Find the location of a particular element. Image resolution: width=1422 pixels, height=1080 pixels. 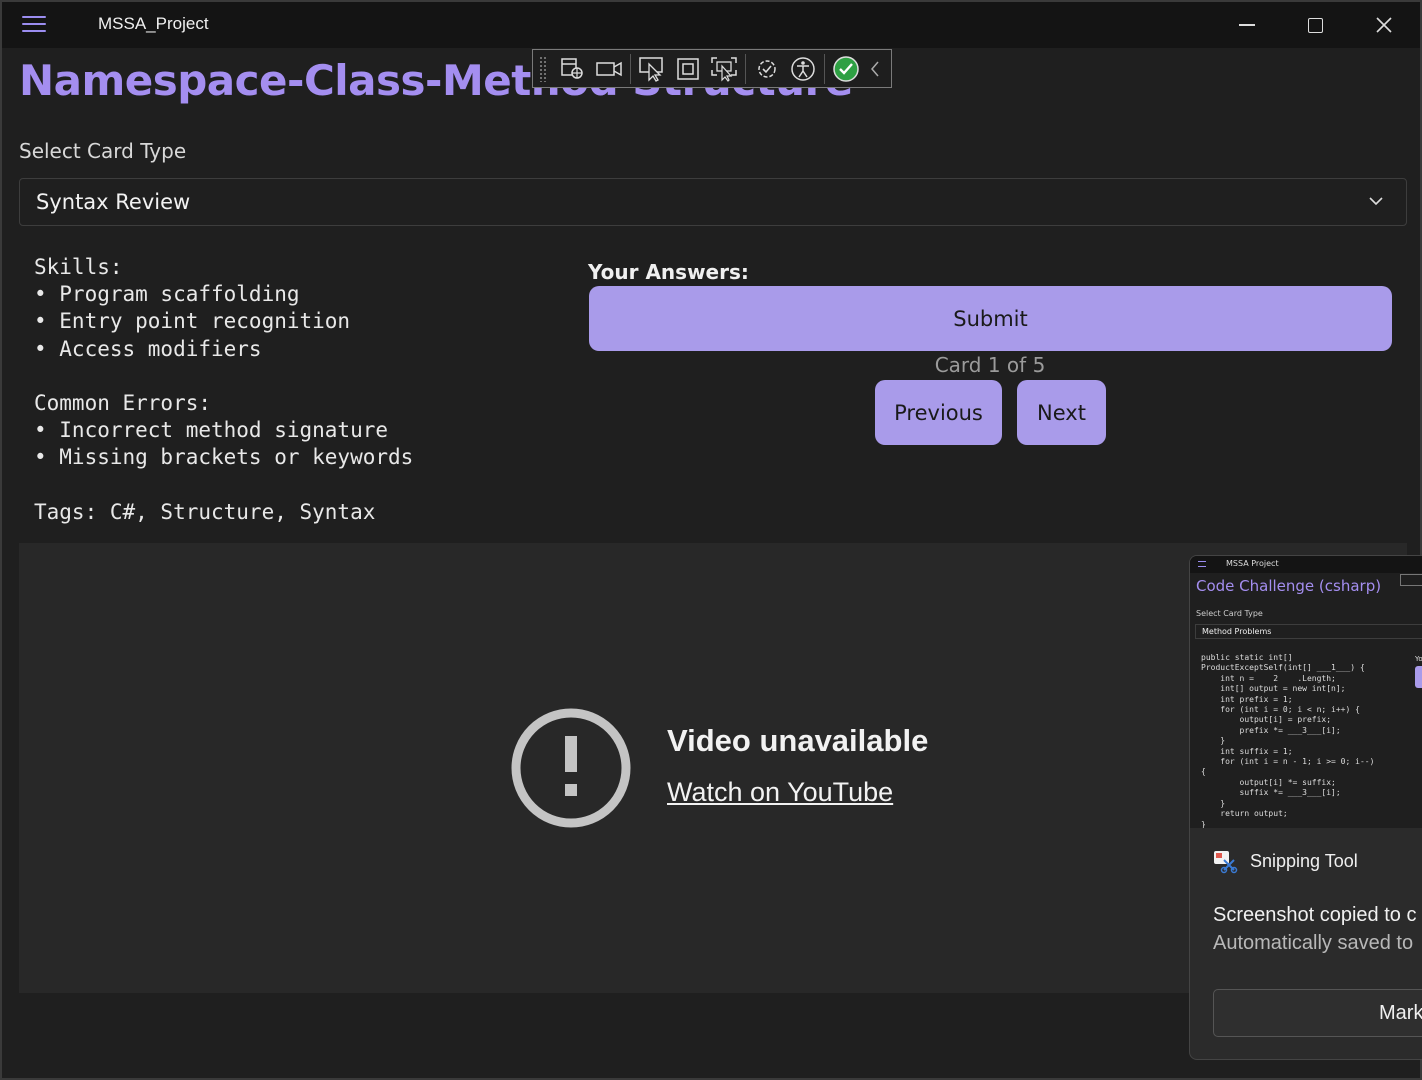

display-layout-adorners-button is located at coordinates (688, 69).